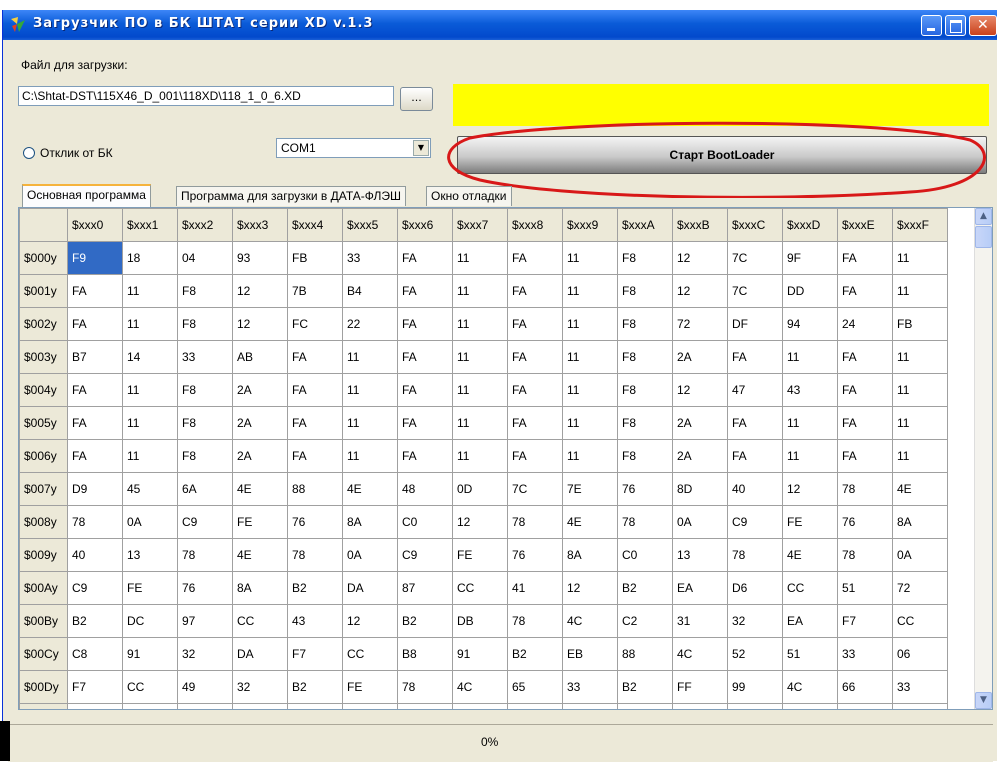 Image resolution: width=997 pixels, height=762 pixels. What do you see at coordinates (983, 216) in the screenshot?
I see `scroll-up-button: ▲` at bounding box center [983, 216].